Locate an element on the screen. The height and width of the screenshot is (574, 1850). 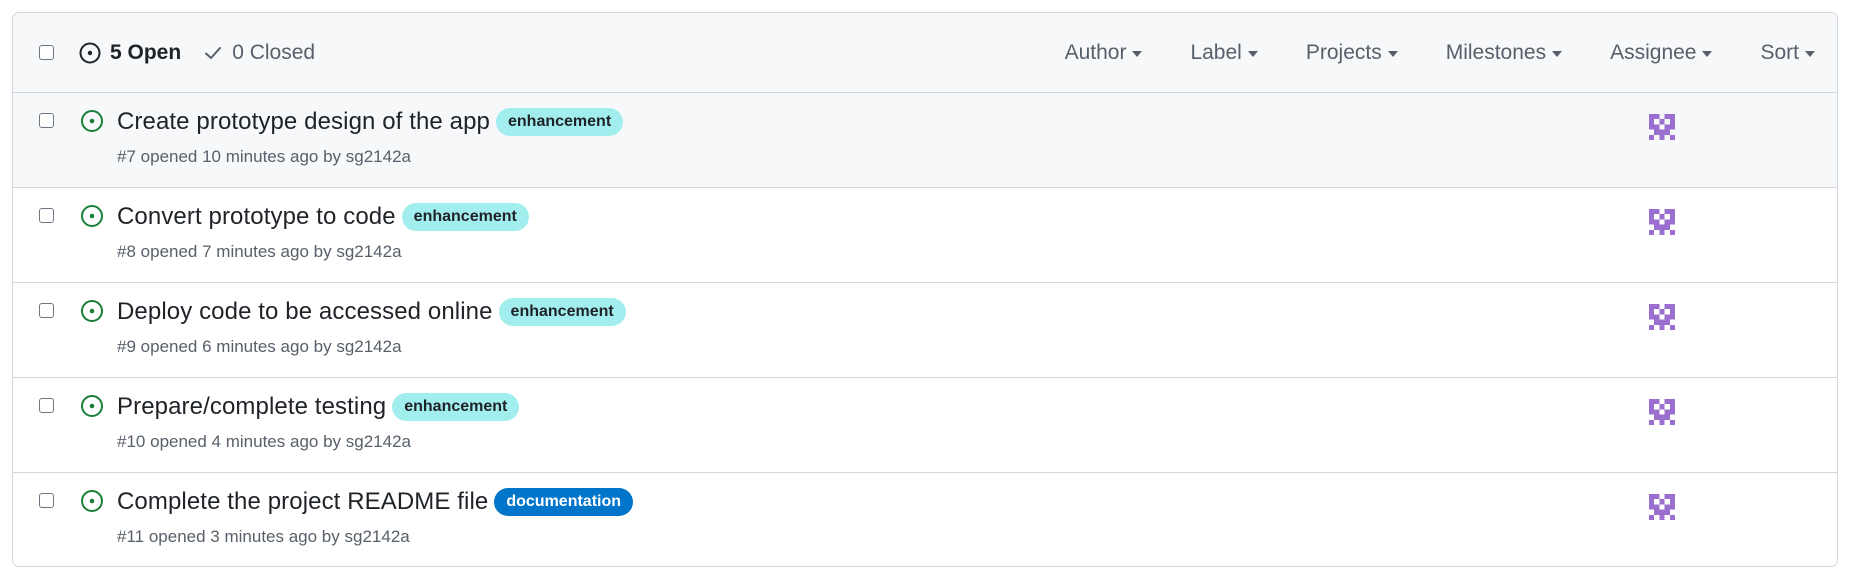
projects-filter: Projects is located at coordinates (1352, 53).